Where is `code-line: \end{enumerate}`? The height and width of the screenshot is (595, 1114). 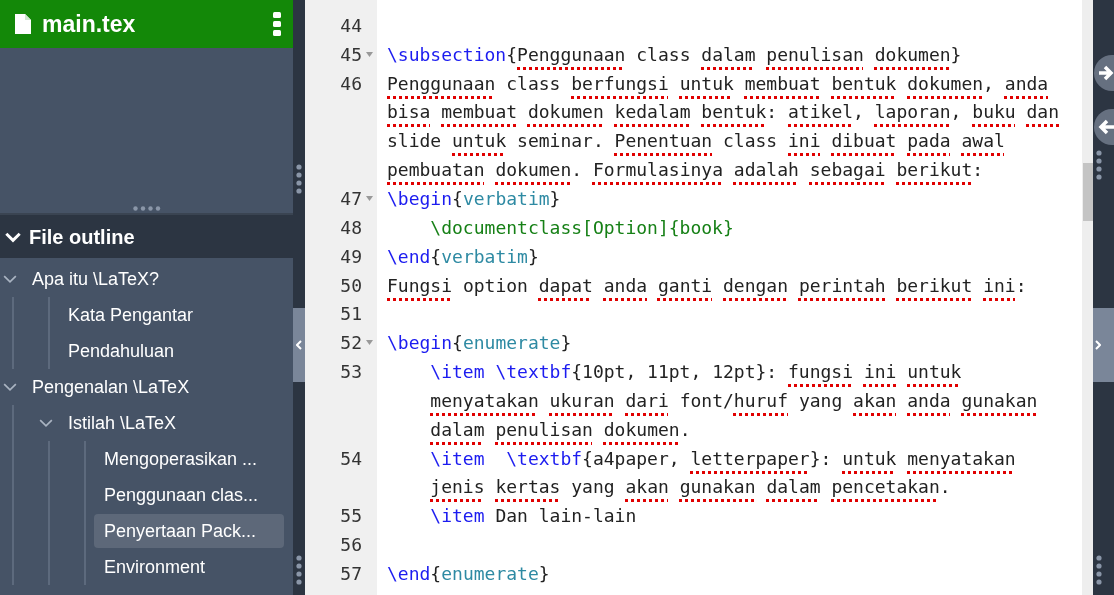 code-line: \end{enumerate} is located at coordinates (468, 573).